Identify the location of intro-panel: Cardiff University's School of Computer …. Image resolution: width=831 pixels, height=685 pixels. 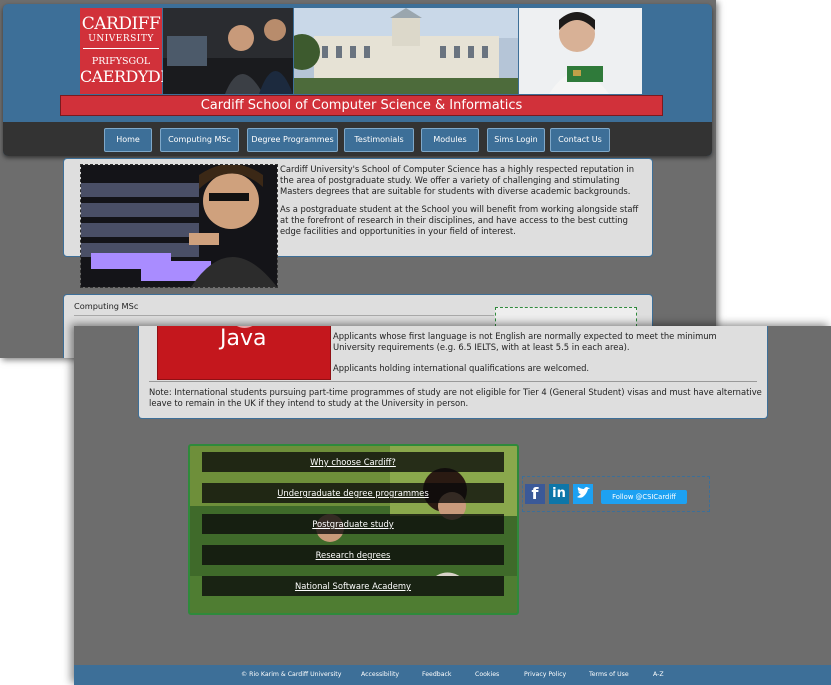
(358, 223).